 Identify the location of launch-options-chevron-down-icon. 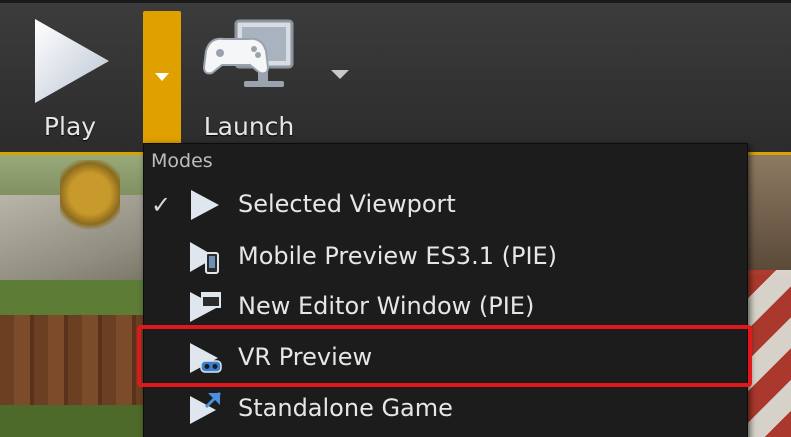
(340, 75).